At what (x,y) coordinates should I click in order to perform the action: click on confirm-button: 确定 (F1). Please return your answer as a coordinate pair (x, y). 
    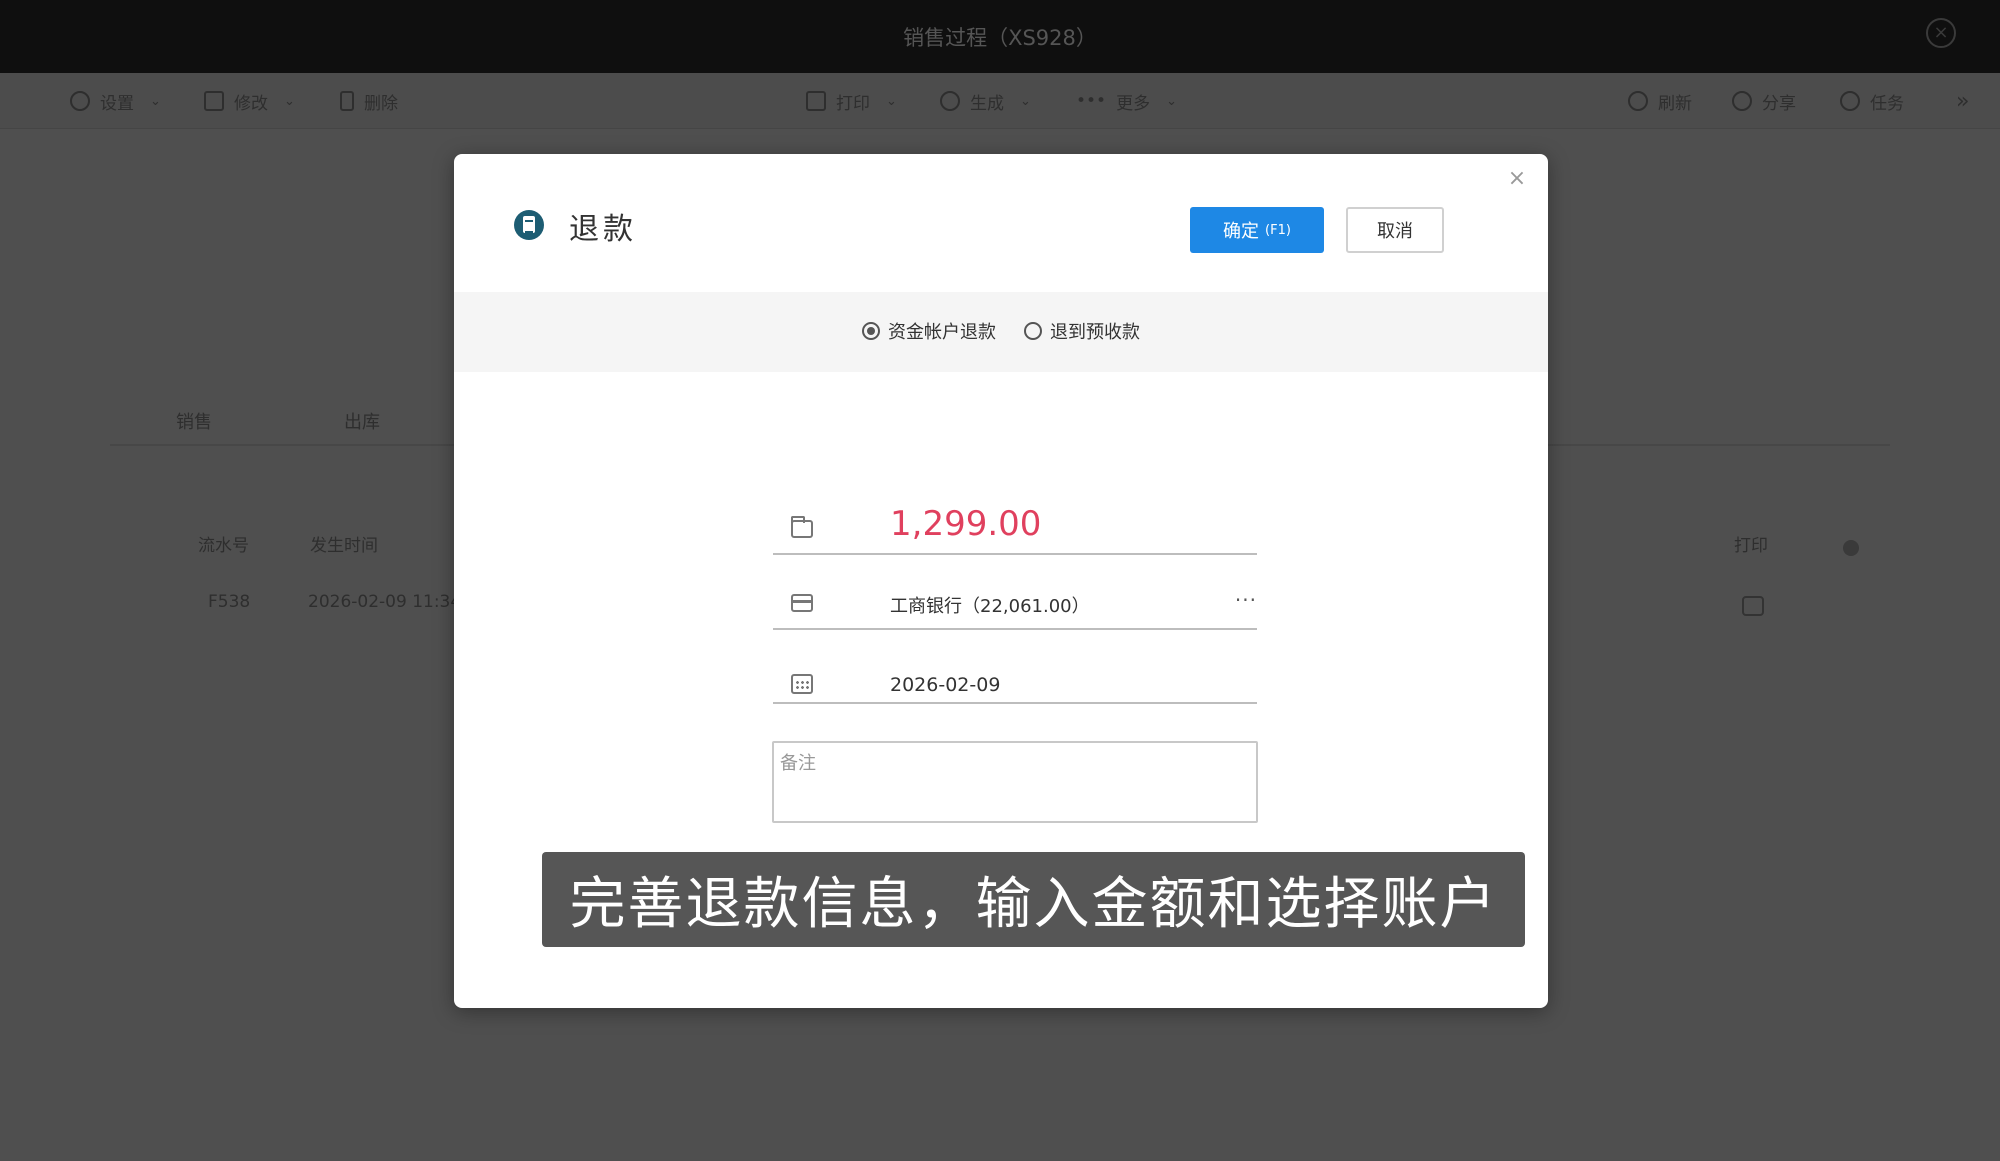
    Looking at the image, I should click on (1257, 230).